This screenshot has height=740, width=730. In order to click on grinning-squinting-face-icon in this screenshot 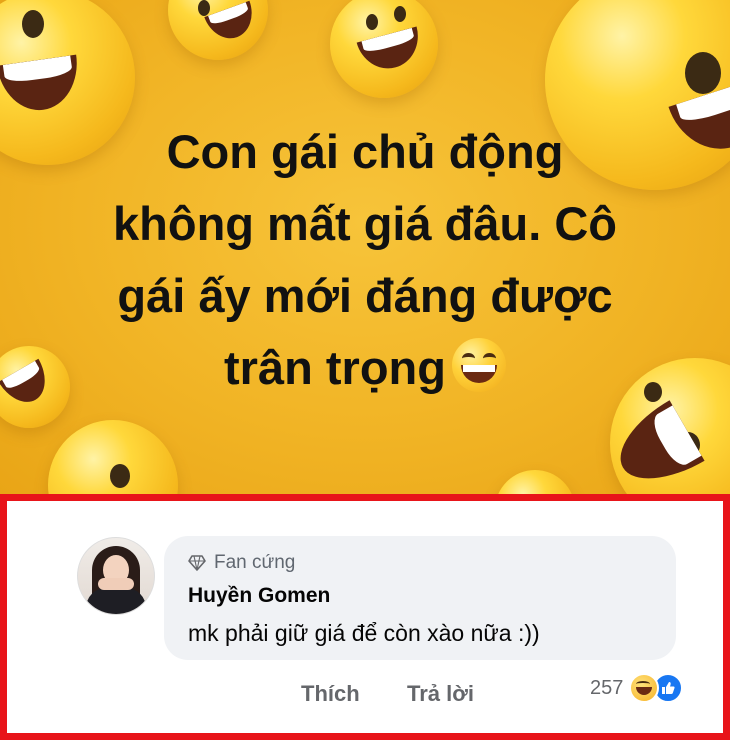, I will do `click(478, 365)`.